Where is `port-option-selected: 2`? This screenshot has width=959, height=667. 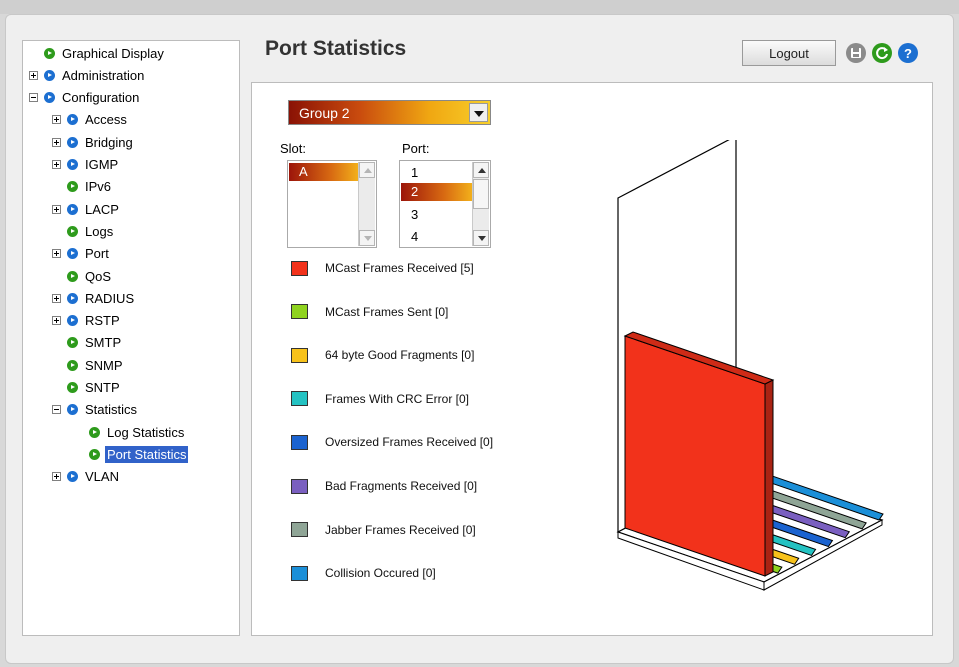
port-option-selected: 2 is located at coordinates (437, 192).